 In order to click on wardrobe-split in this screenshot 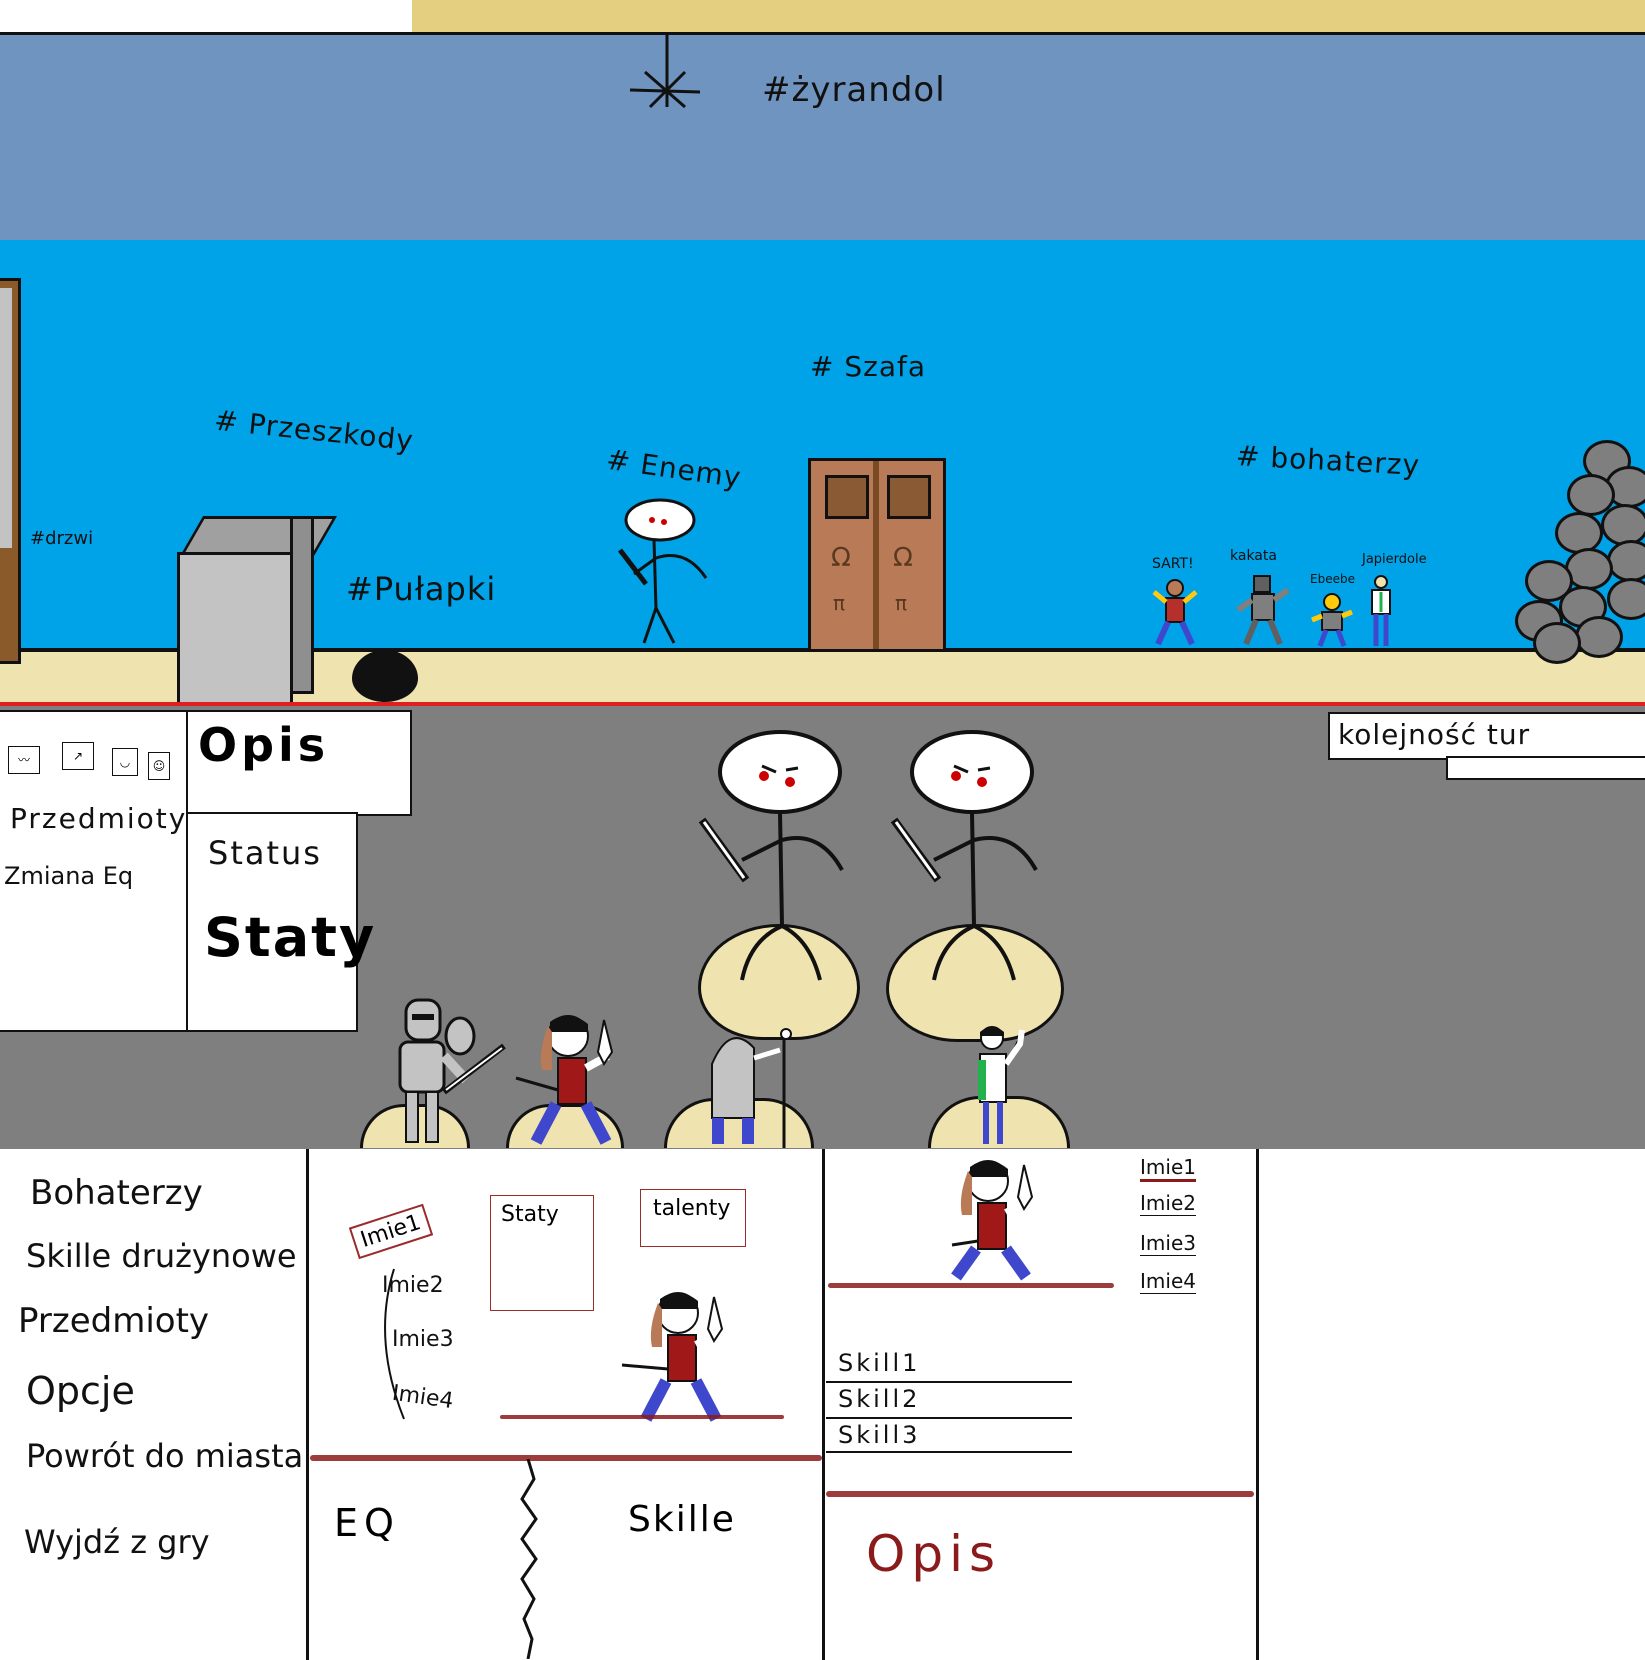, I will do `click(876, 555)`.